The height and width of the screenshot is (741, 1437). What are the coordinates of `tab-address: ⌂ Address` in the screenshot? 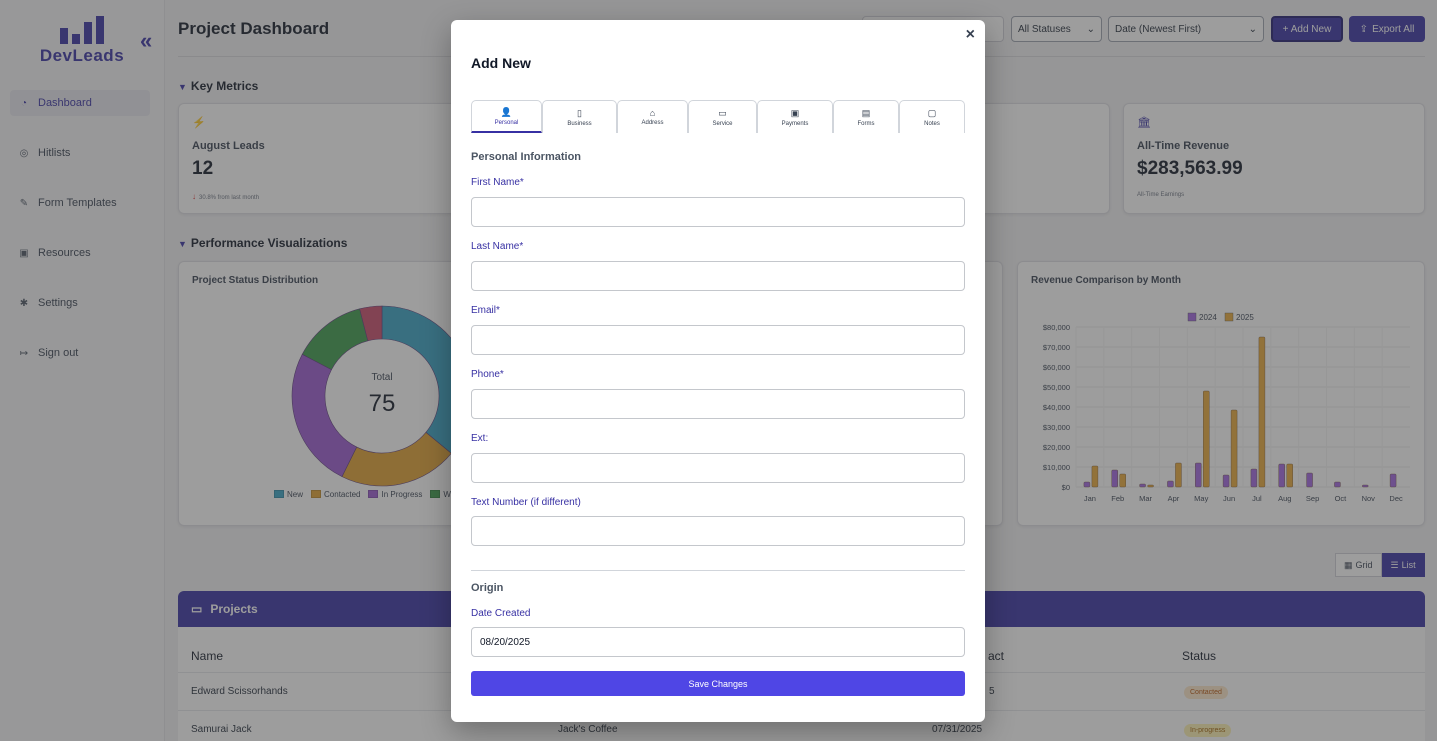 It's located at (652, 116).